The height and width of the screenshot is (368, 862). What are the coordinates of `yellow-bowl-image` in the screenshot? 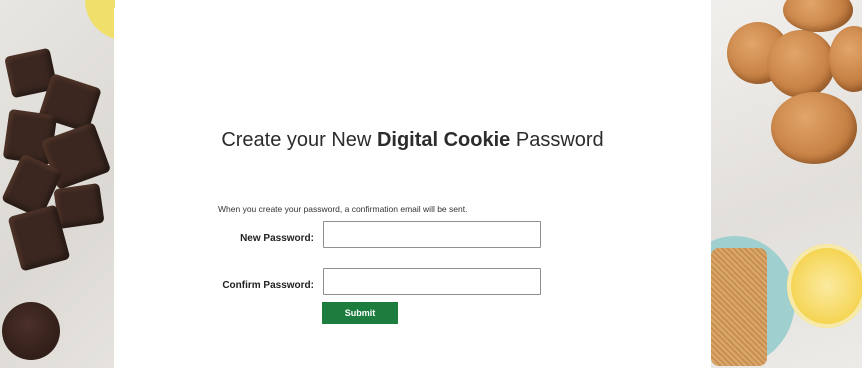 It's located at (100, 20).